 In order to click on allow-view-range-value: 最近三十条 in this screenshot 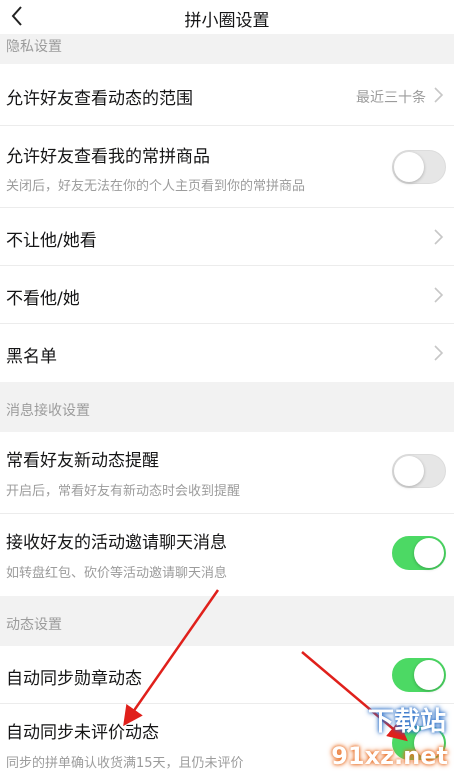, I will do `click(391, 98)`.